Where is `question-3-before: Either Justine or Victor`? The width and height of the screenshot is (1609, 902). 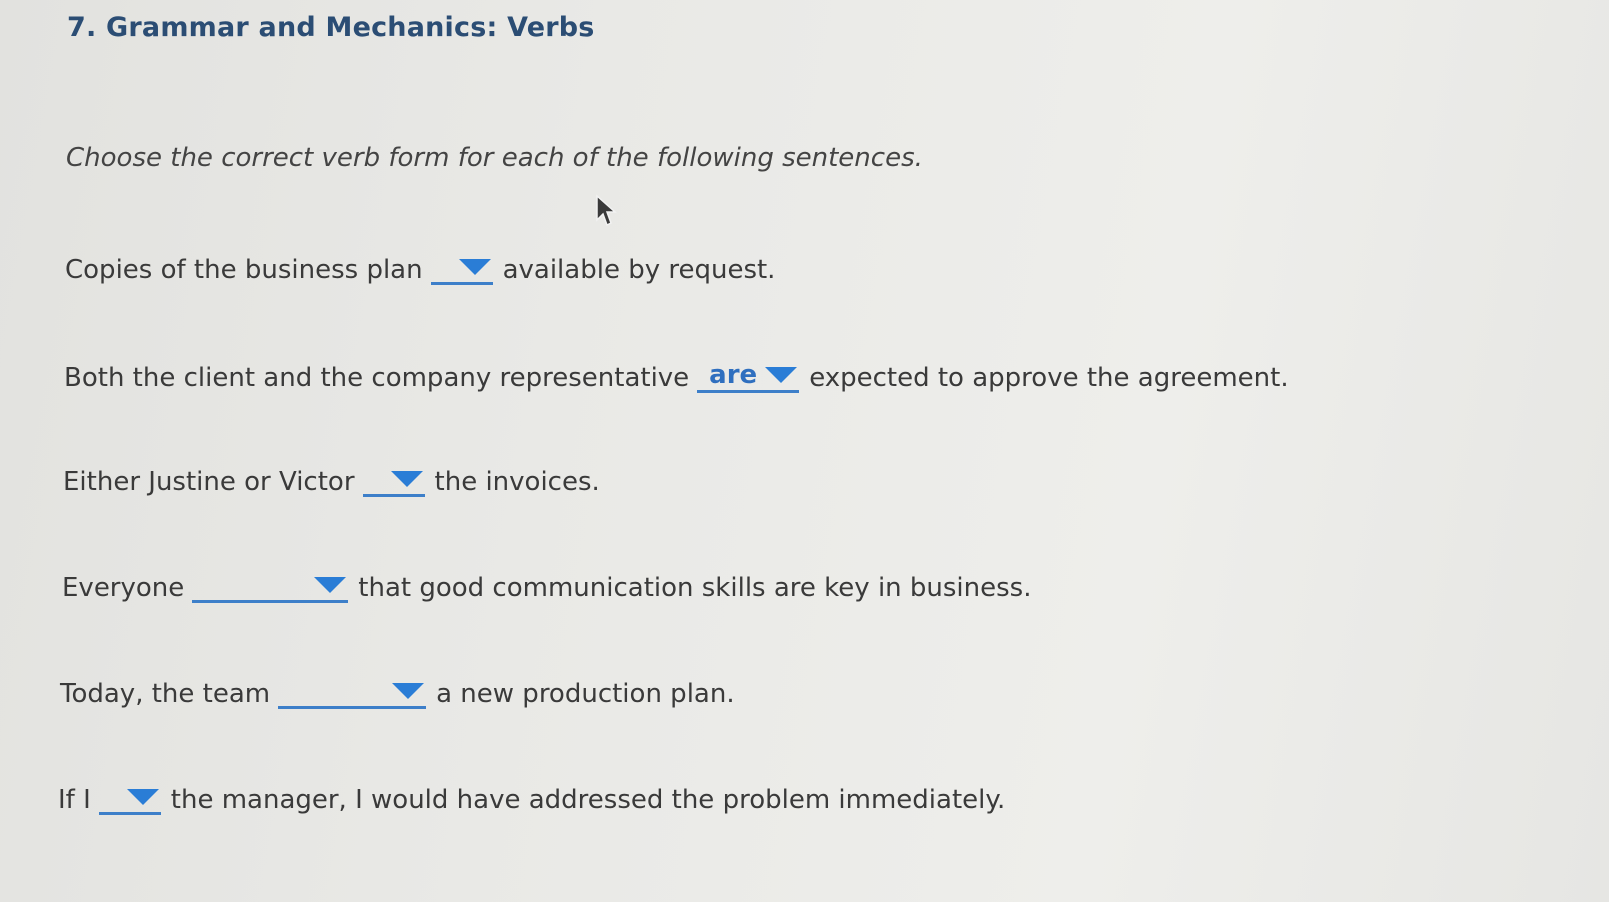
question-3-before: Either Justine or Victor is located at coordinates (209, 482).